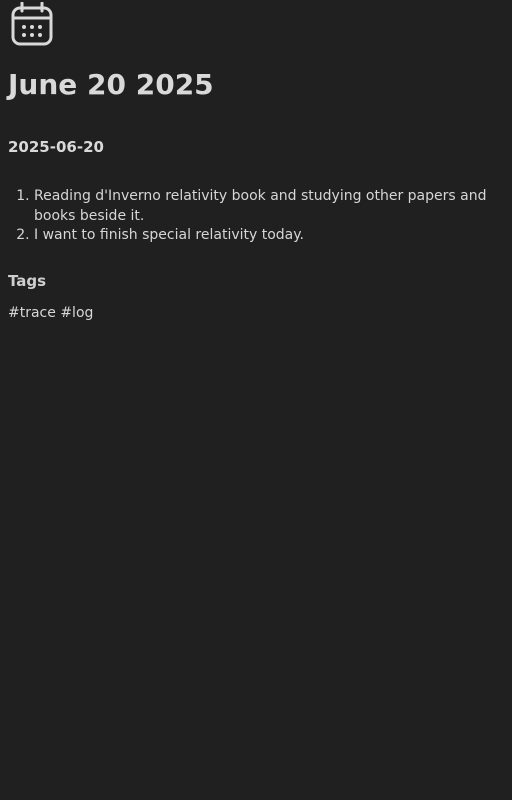 This screenshot has width=512, height=800. Describe the element at coordinates (76, 313) in the screenshot. I see `tag-log: #log` at that location.